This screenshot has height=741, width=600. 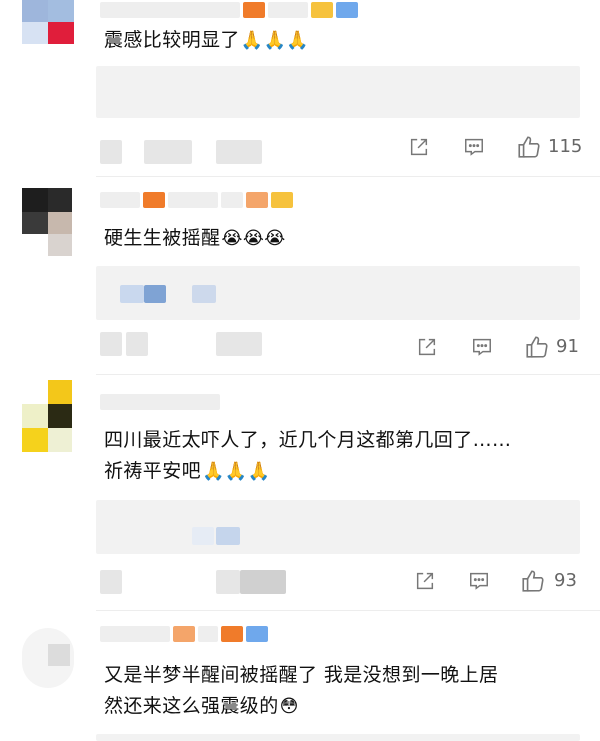 I want to click on comment-text: 硬生生被摇醒😭😭😭, so click(x=195, y=238).